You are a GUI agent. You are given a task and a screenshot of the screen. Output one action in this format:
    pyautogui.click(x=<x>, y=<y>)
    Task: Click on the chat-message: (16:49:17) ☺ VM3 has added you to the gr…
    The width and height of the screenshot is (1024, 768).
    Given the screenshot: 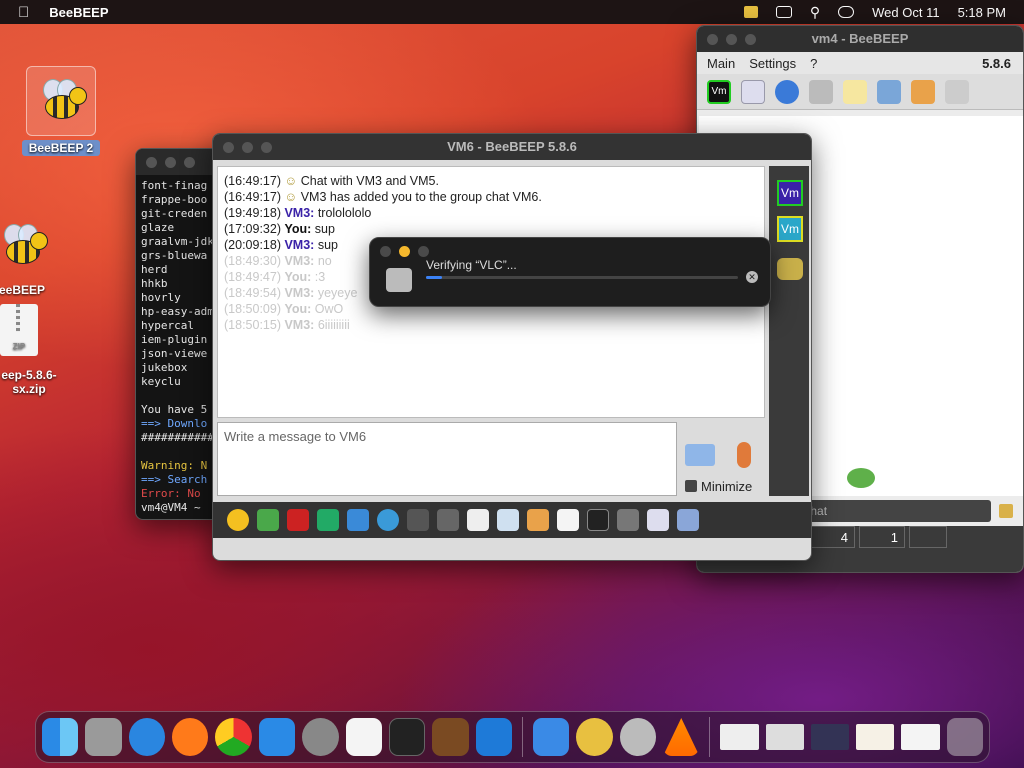 What is the action you would take?
    pyautogui.click(x=491, y=197)
    